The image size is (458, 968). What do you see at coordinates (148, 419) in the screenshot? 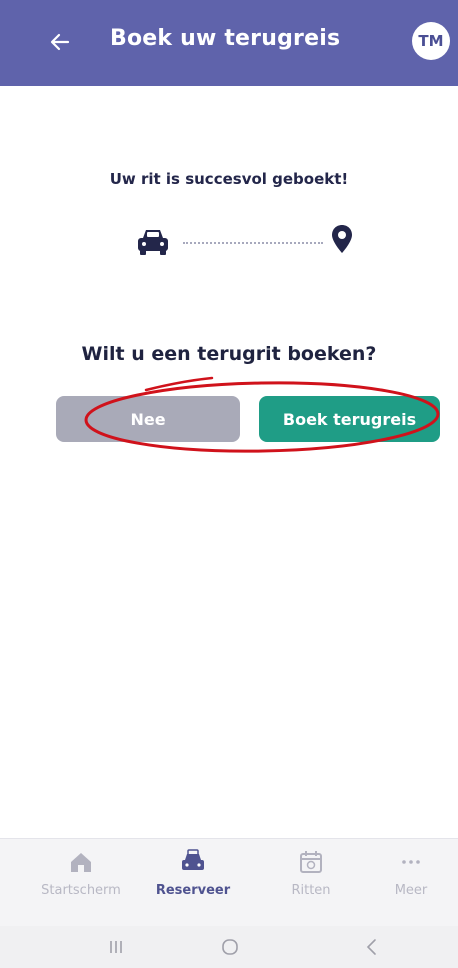
I see `no-button: Nee` at bounding box center [148, 419].